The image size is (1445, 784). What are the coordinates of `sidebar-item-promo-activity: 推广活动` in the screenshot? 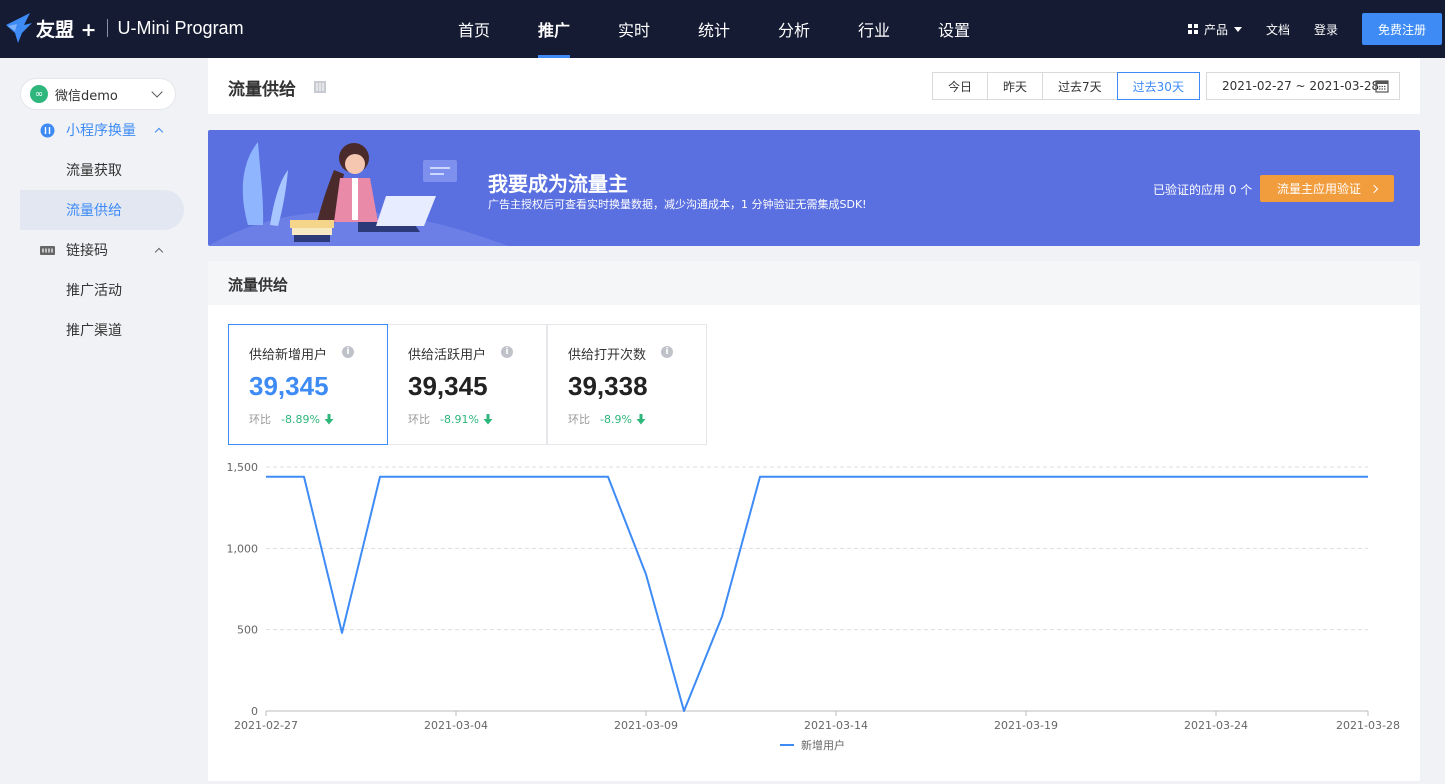 It's located at (102, 290).